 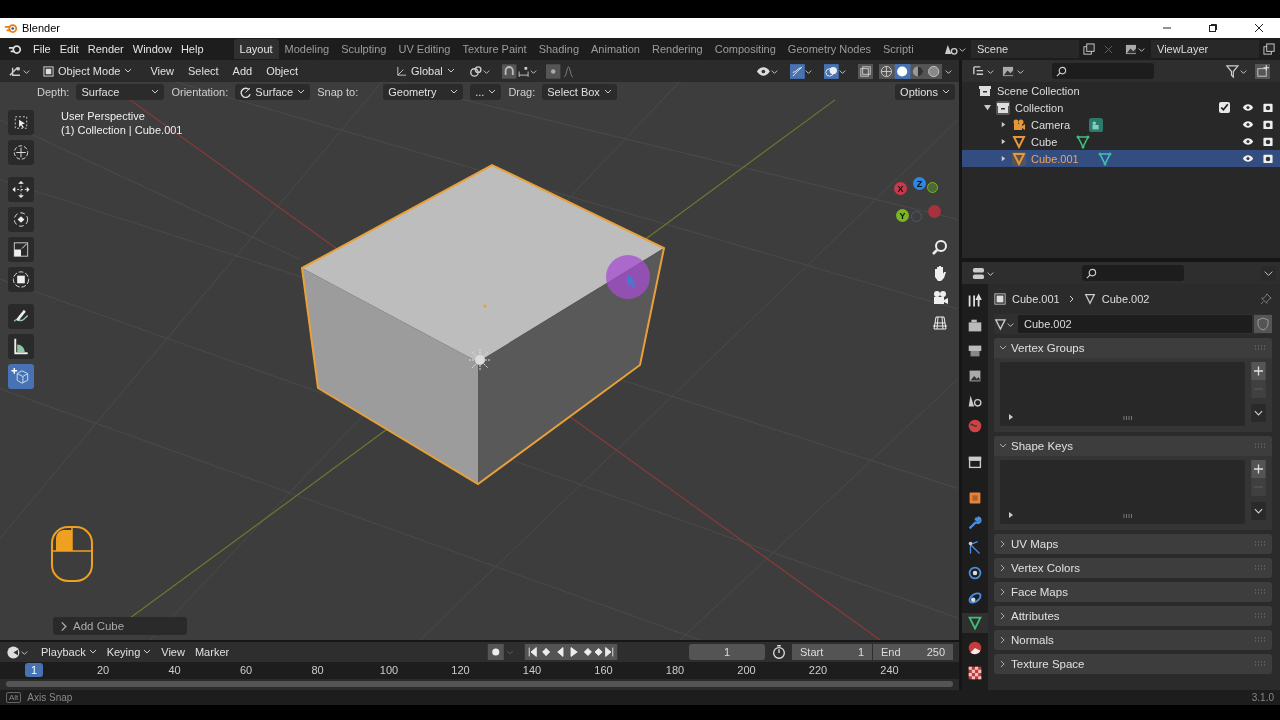 I want to click on snap-dropdown: Geometry, so click(x=423, y=92).